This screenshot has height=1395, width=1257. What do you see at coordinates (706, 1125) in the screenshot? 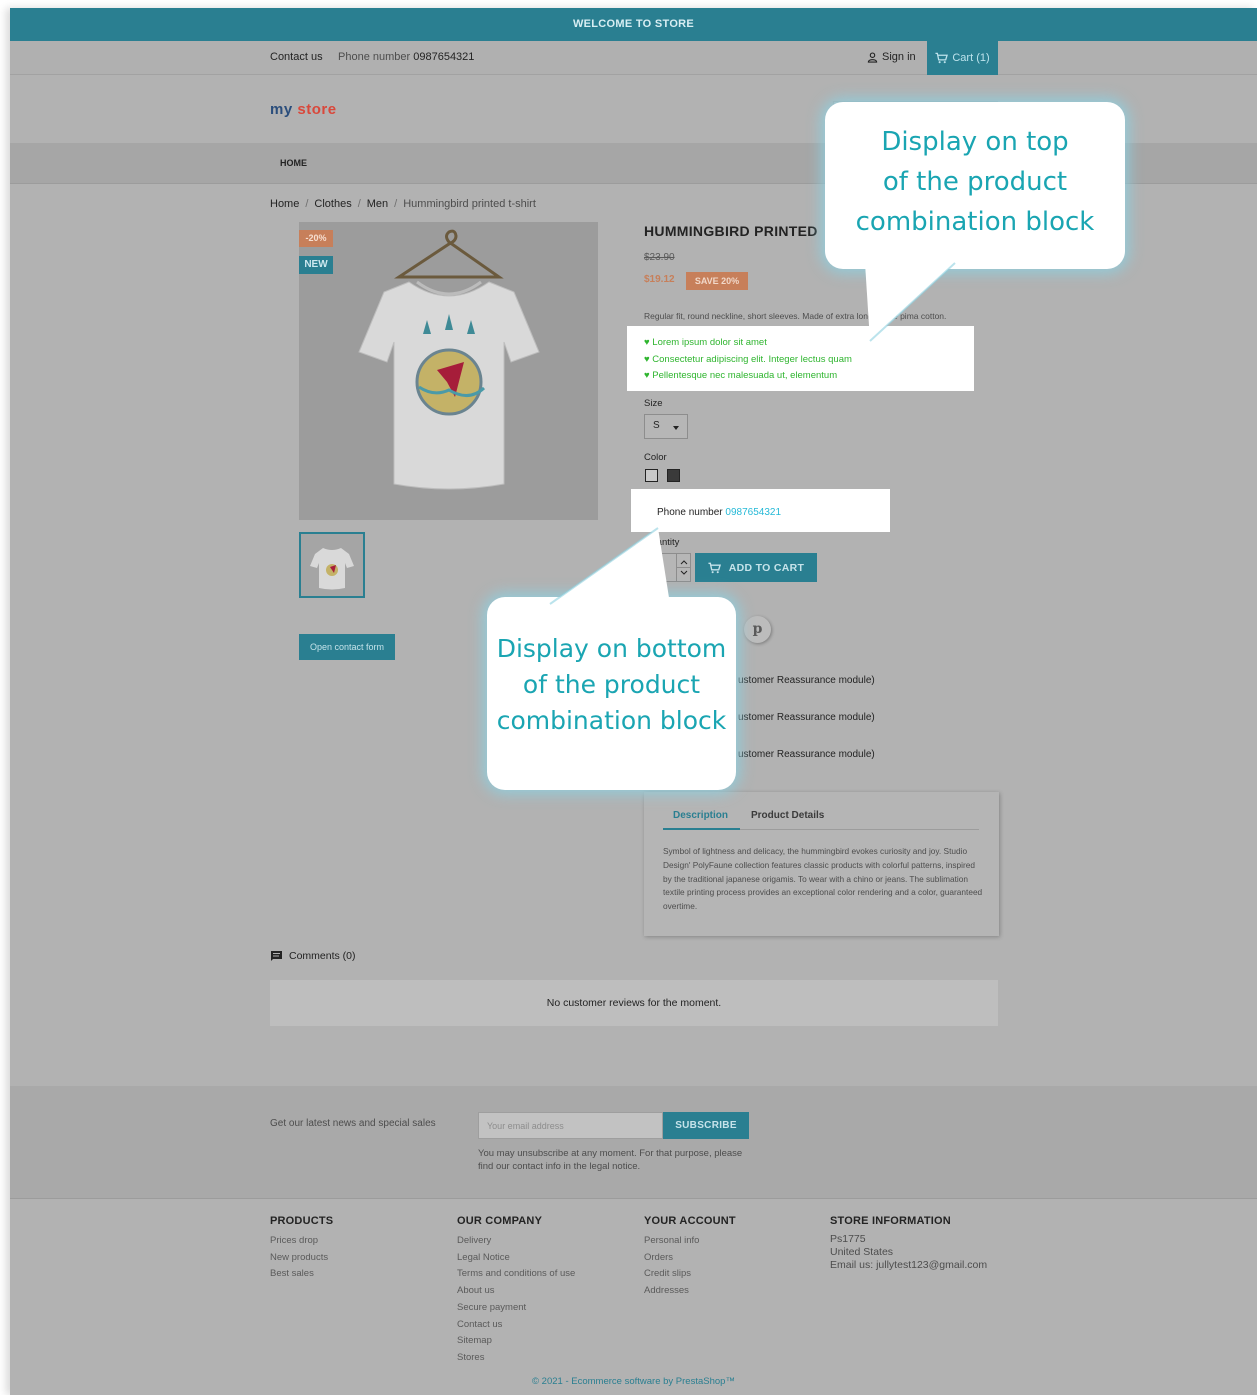
I see `subscribe-button: SUBSCRIBE` at bounding box center [706, 1125].